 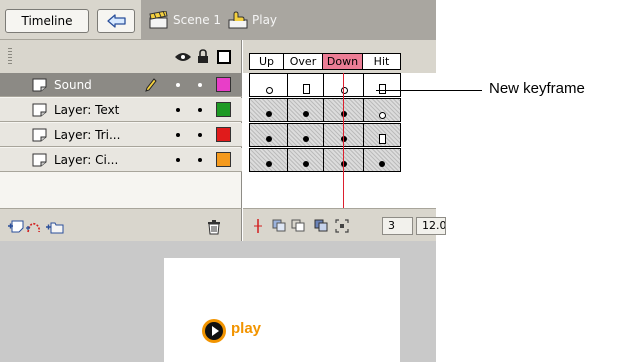 I want to click on timeline-button: Timeline, so click(x=47, y=21).